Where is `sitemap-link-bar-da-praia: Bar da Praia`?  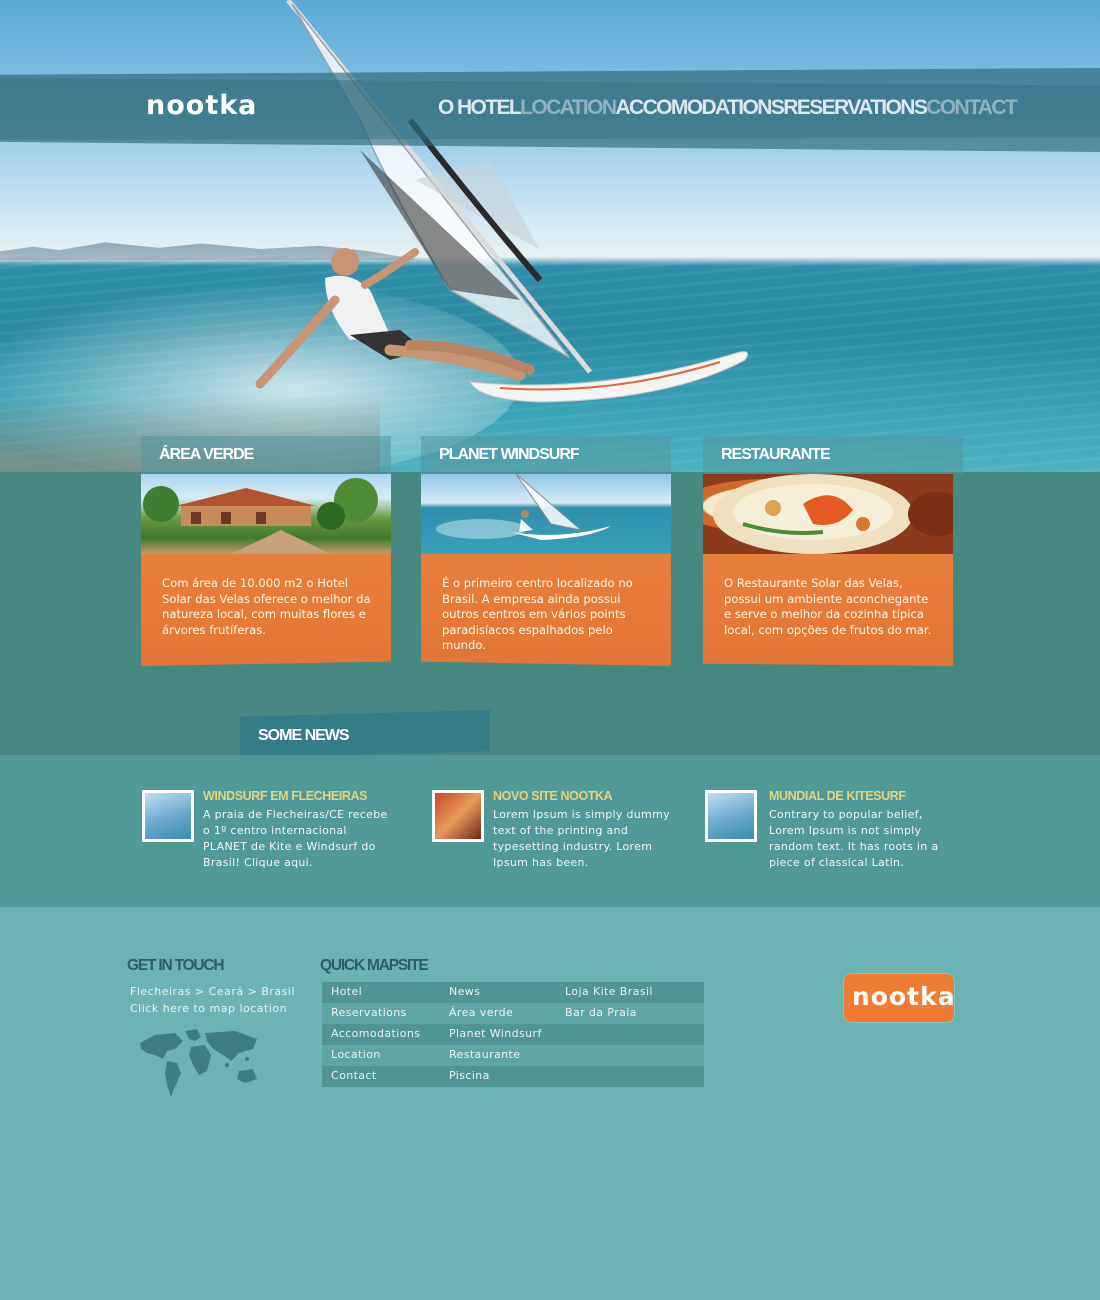 sitemap-link-bar-da-praia: Bar da Praia is located at coordinates (632, 1013).